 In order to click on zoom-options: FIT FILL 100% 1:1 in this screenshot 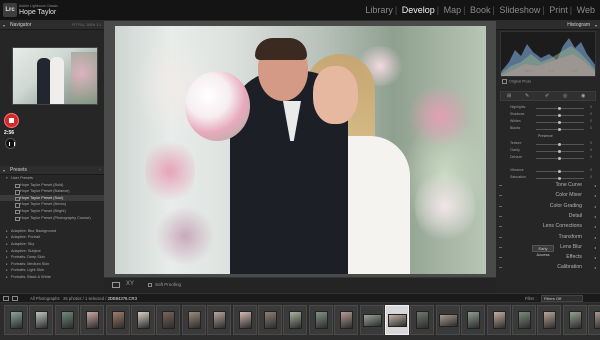, I will do `click(86, 25)`.